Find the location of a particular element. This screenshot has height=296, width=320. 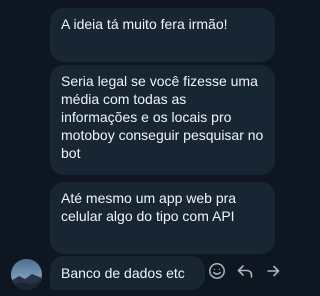

forward-icon is located at coordinates (273, 271).